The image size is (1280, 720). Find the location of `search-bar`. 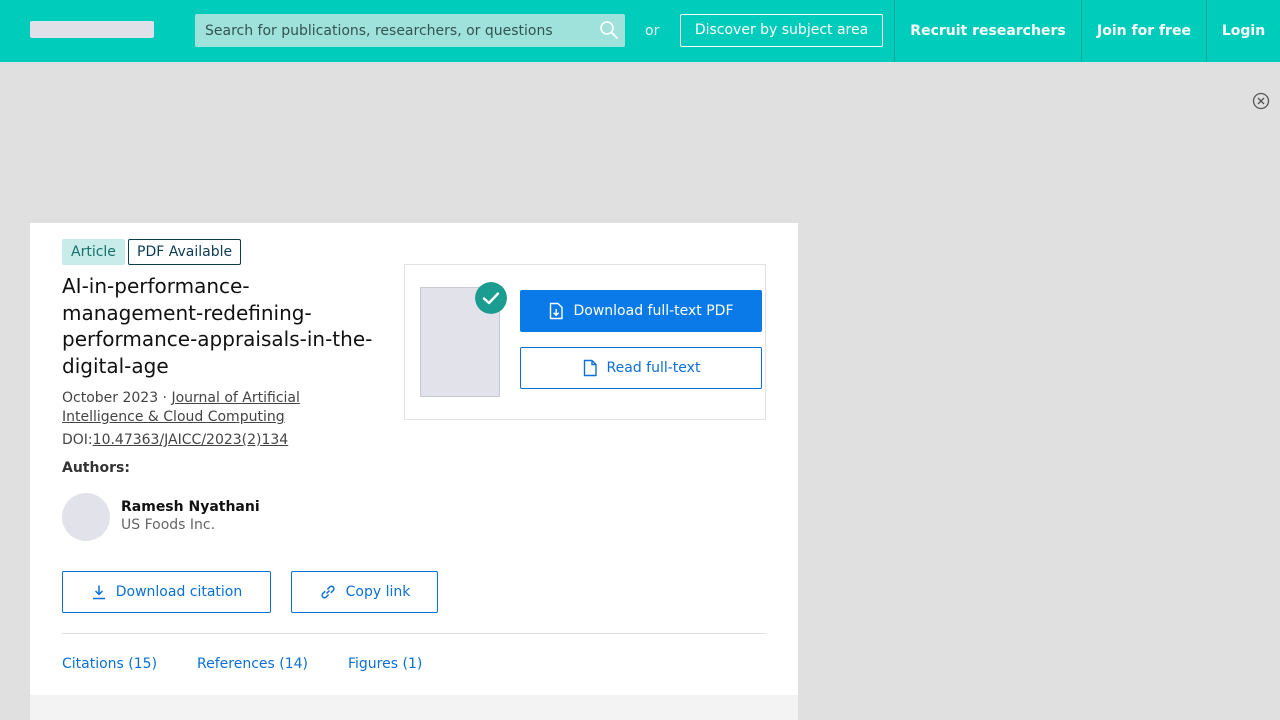

search-bar is located at coordinates (410, 30).